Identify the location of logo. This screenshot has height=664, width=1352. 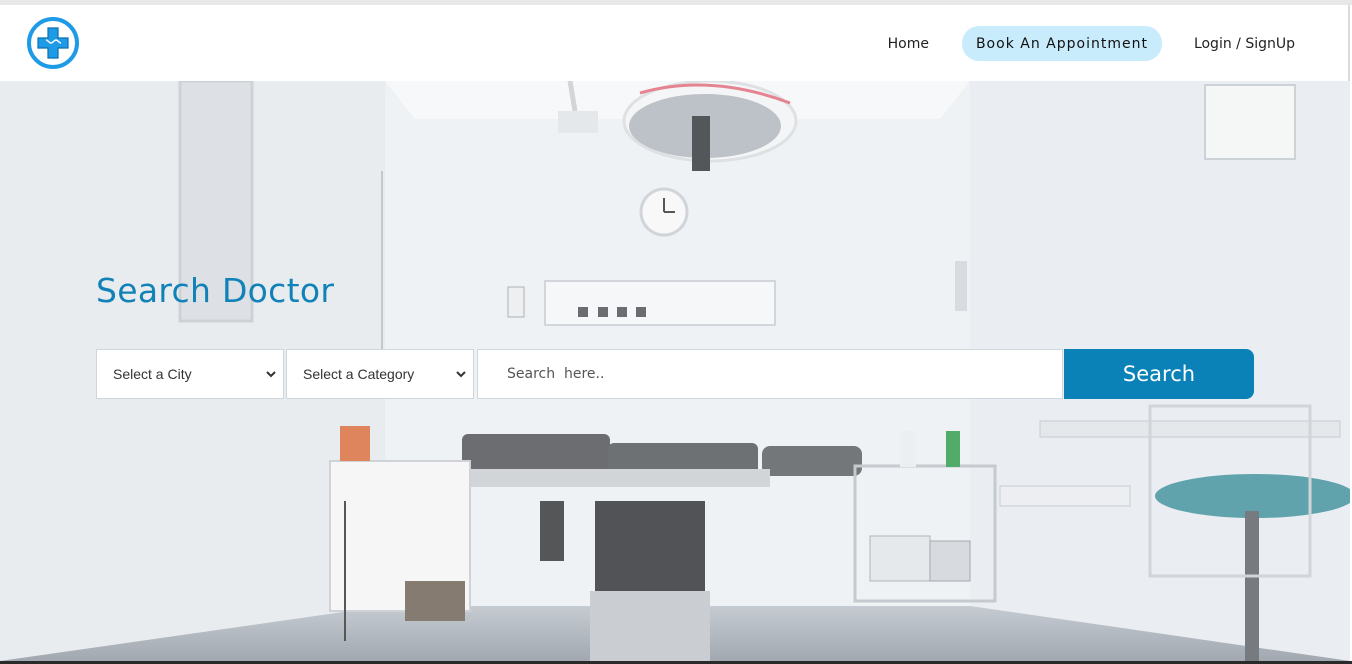
(53, 43).